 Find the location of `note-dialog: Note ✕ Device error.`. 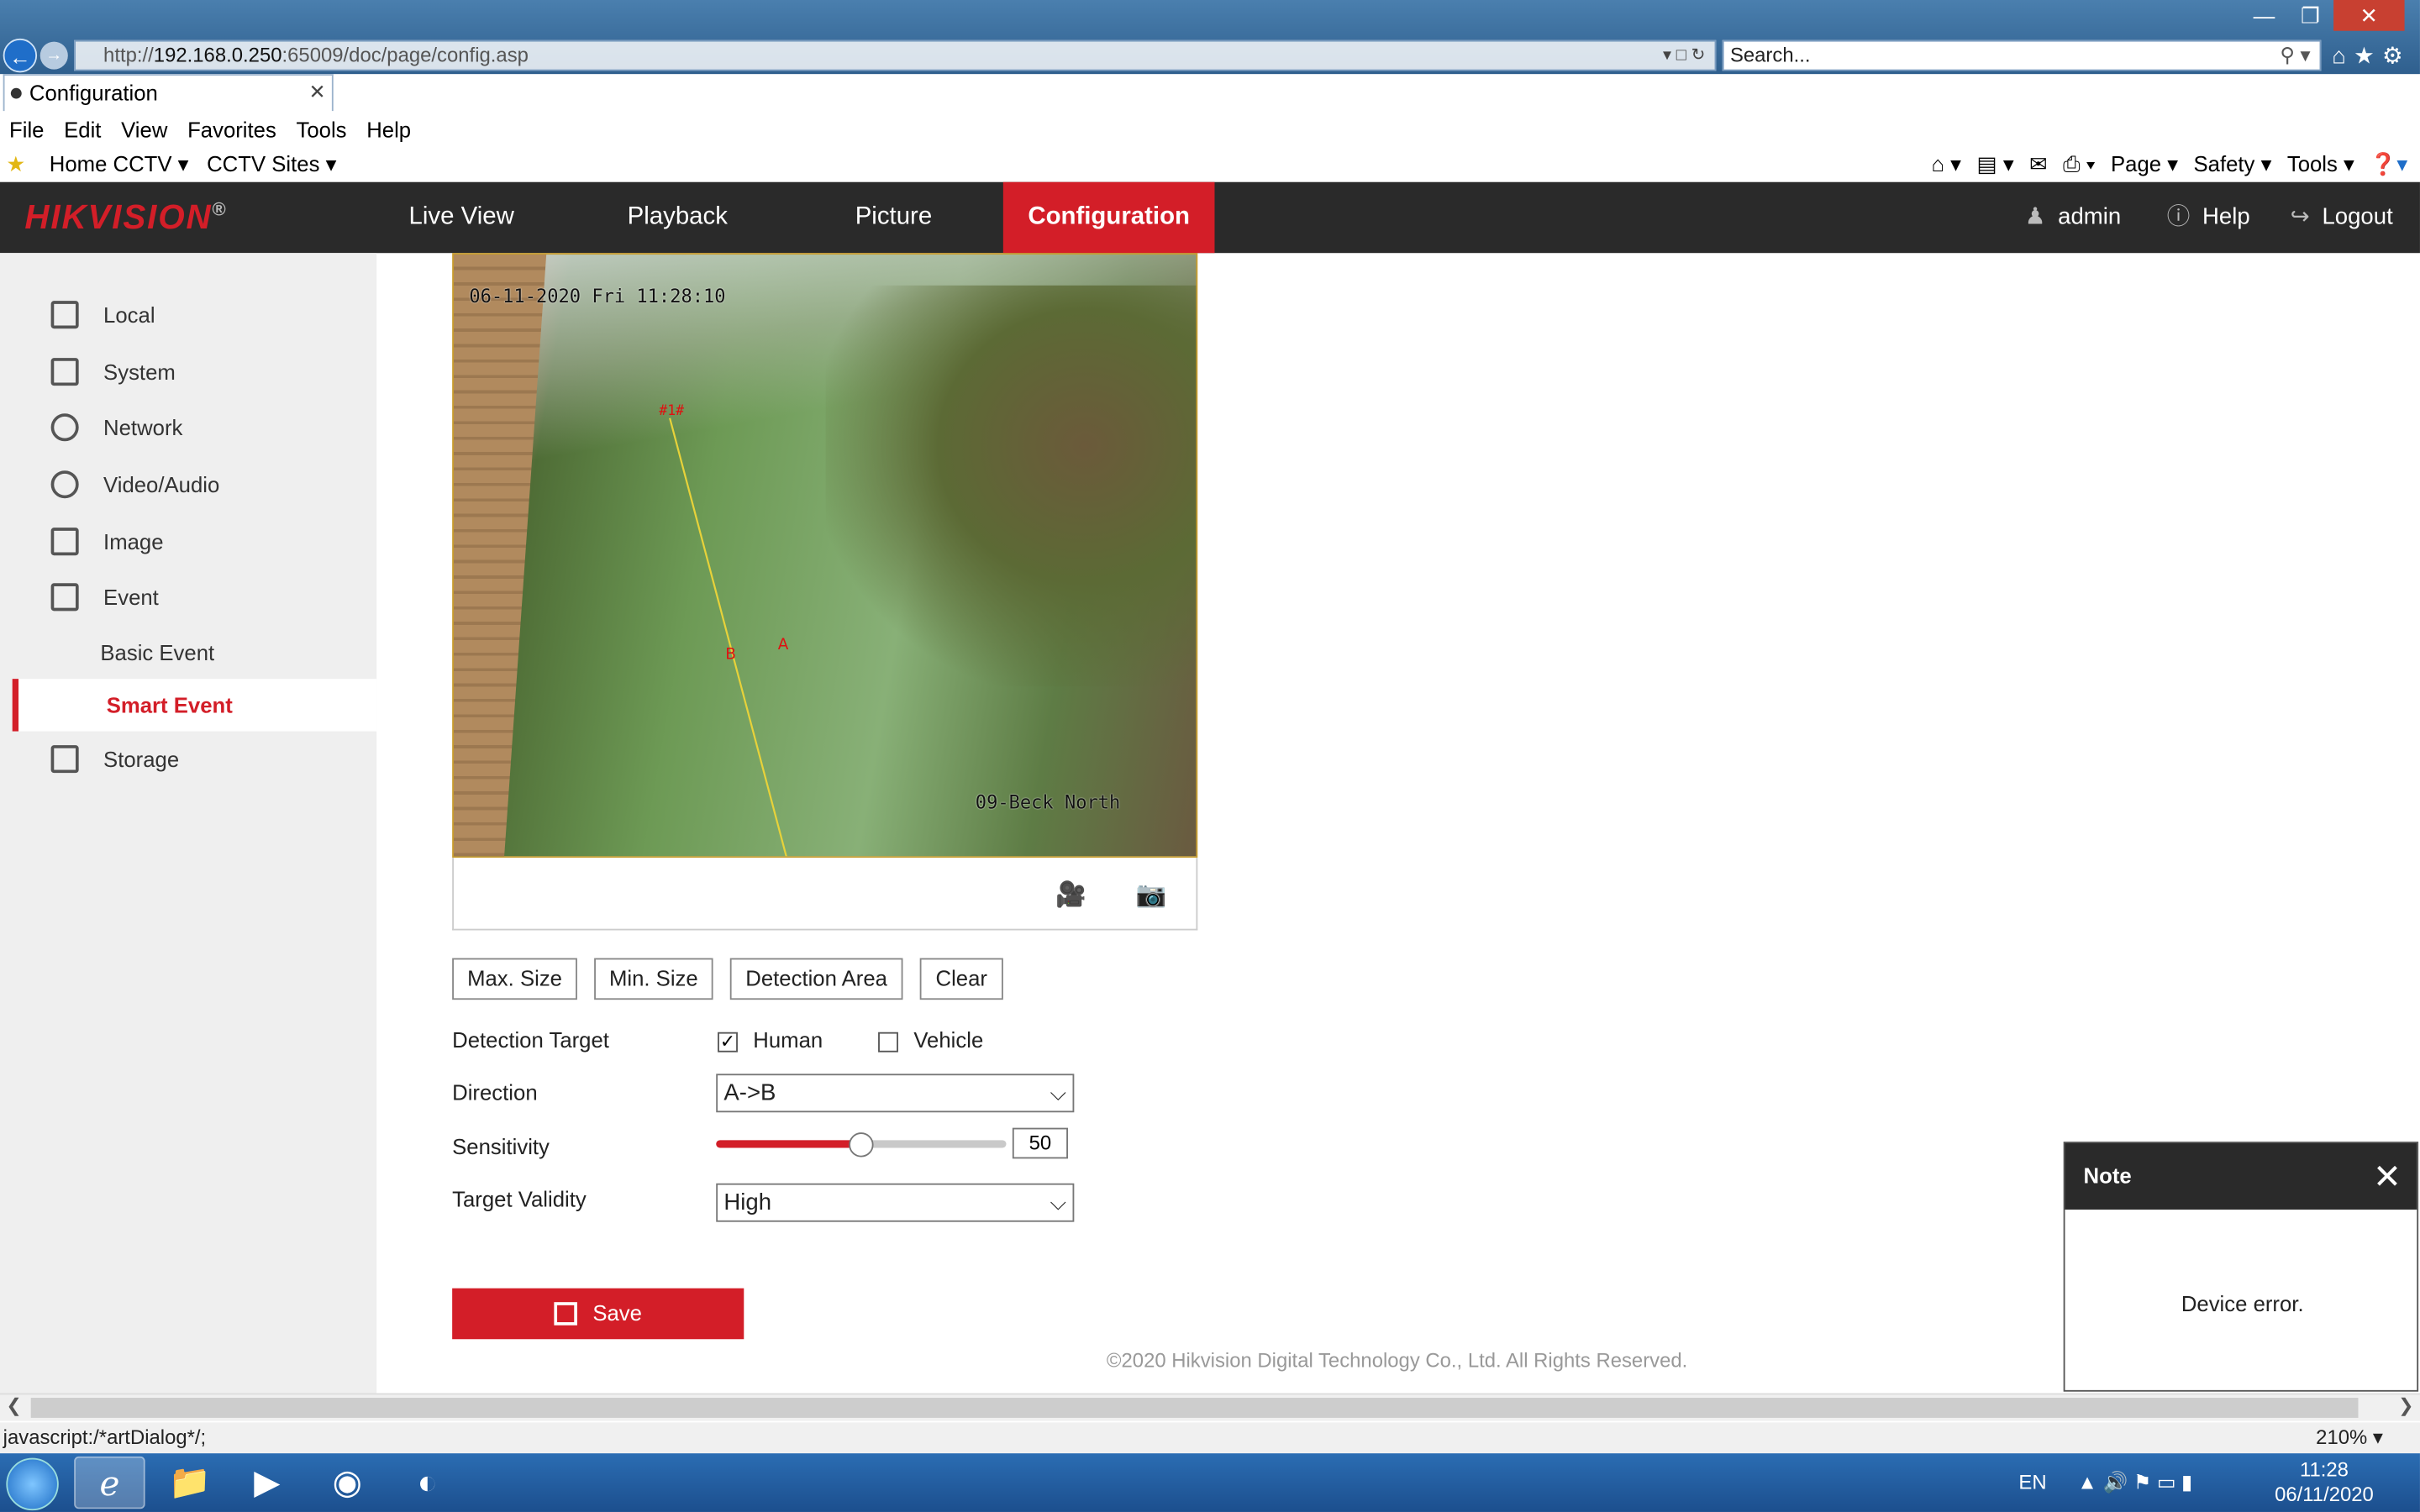

note-dialog: Note ✕ Device error. is located at coordinates (2241, 1267).